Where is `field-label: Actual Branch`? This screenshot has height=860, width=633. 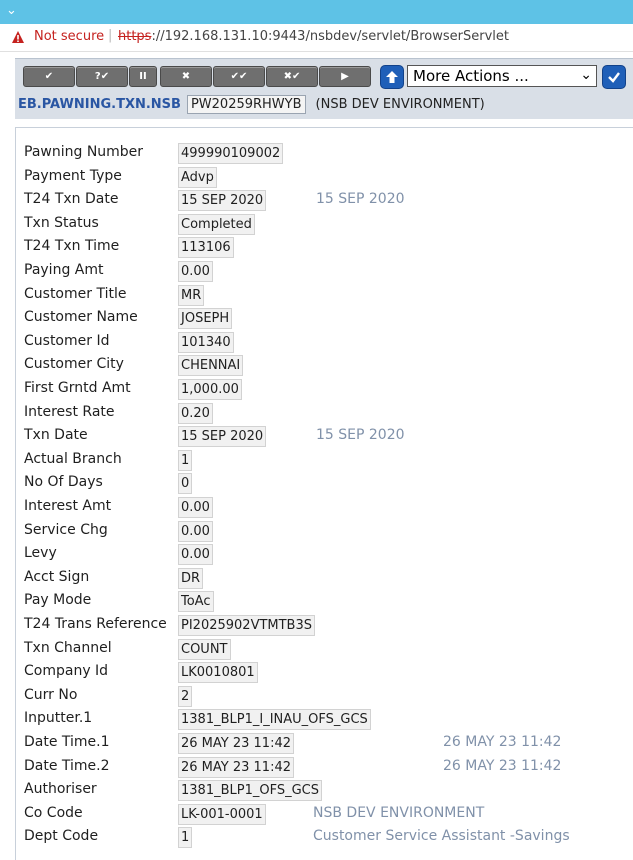 field-label: Actual Branch is located at coordinates (73, 459).